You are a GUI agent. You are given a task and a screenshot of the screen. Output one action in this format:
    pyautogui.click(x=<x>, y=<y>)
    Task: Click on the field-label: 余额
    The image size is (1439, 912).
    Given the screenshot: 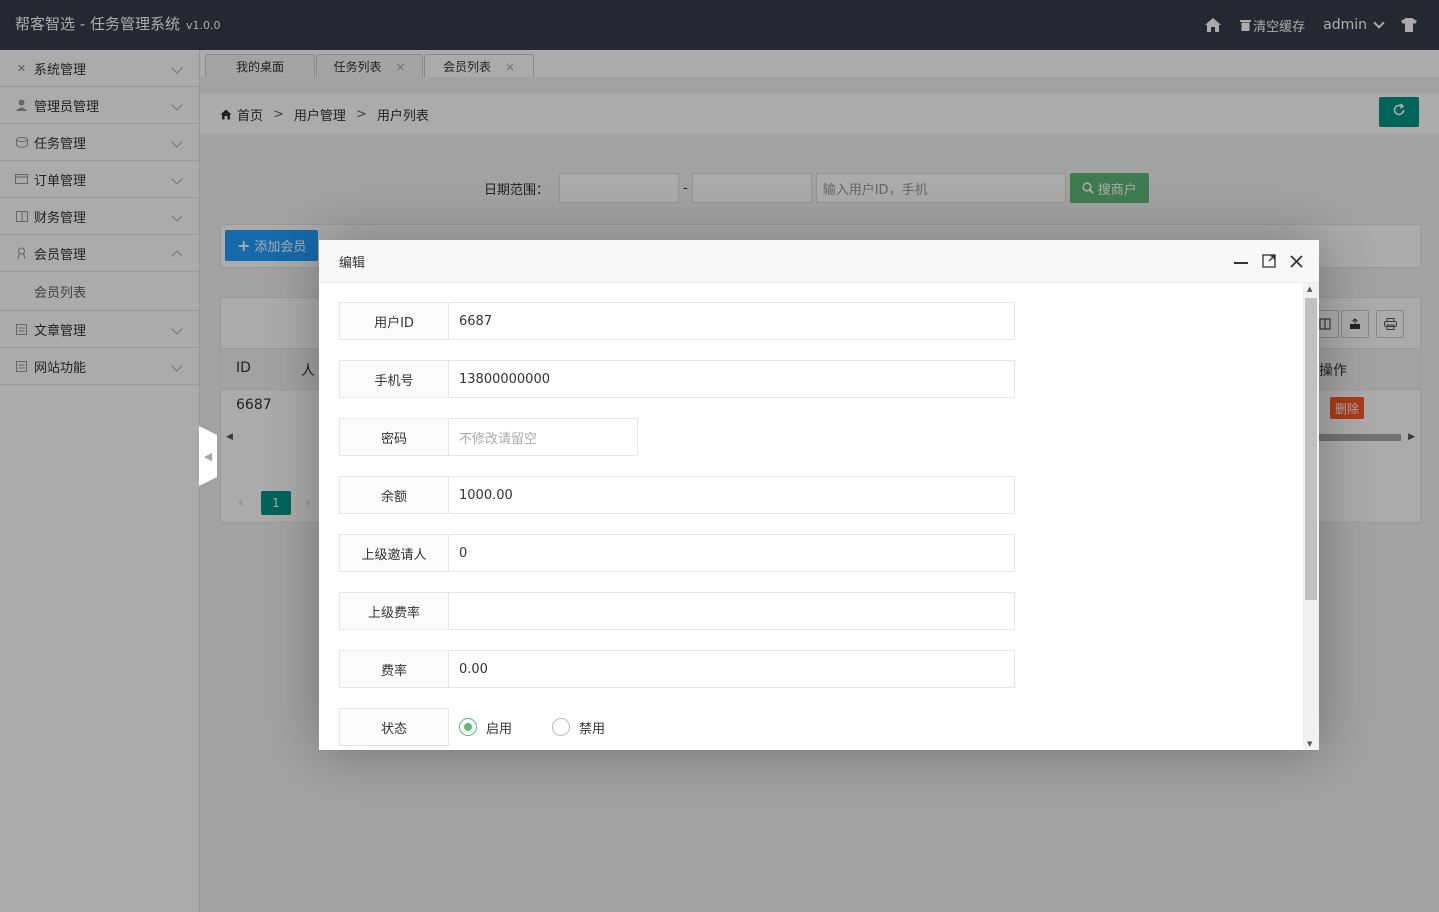 What is the action you would take?
    pyautogui.click(x=394, y=495)
    